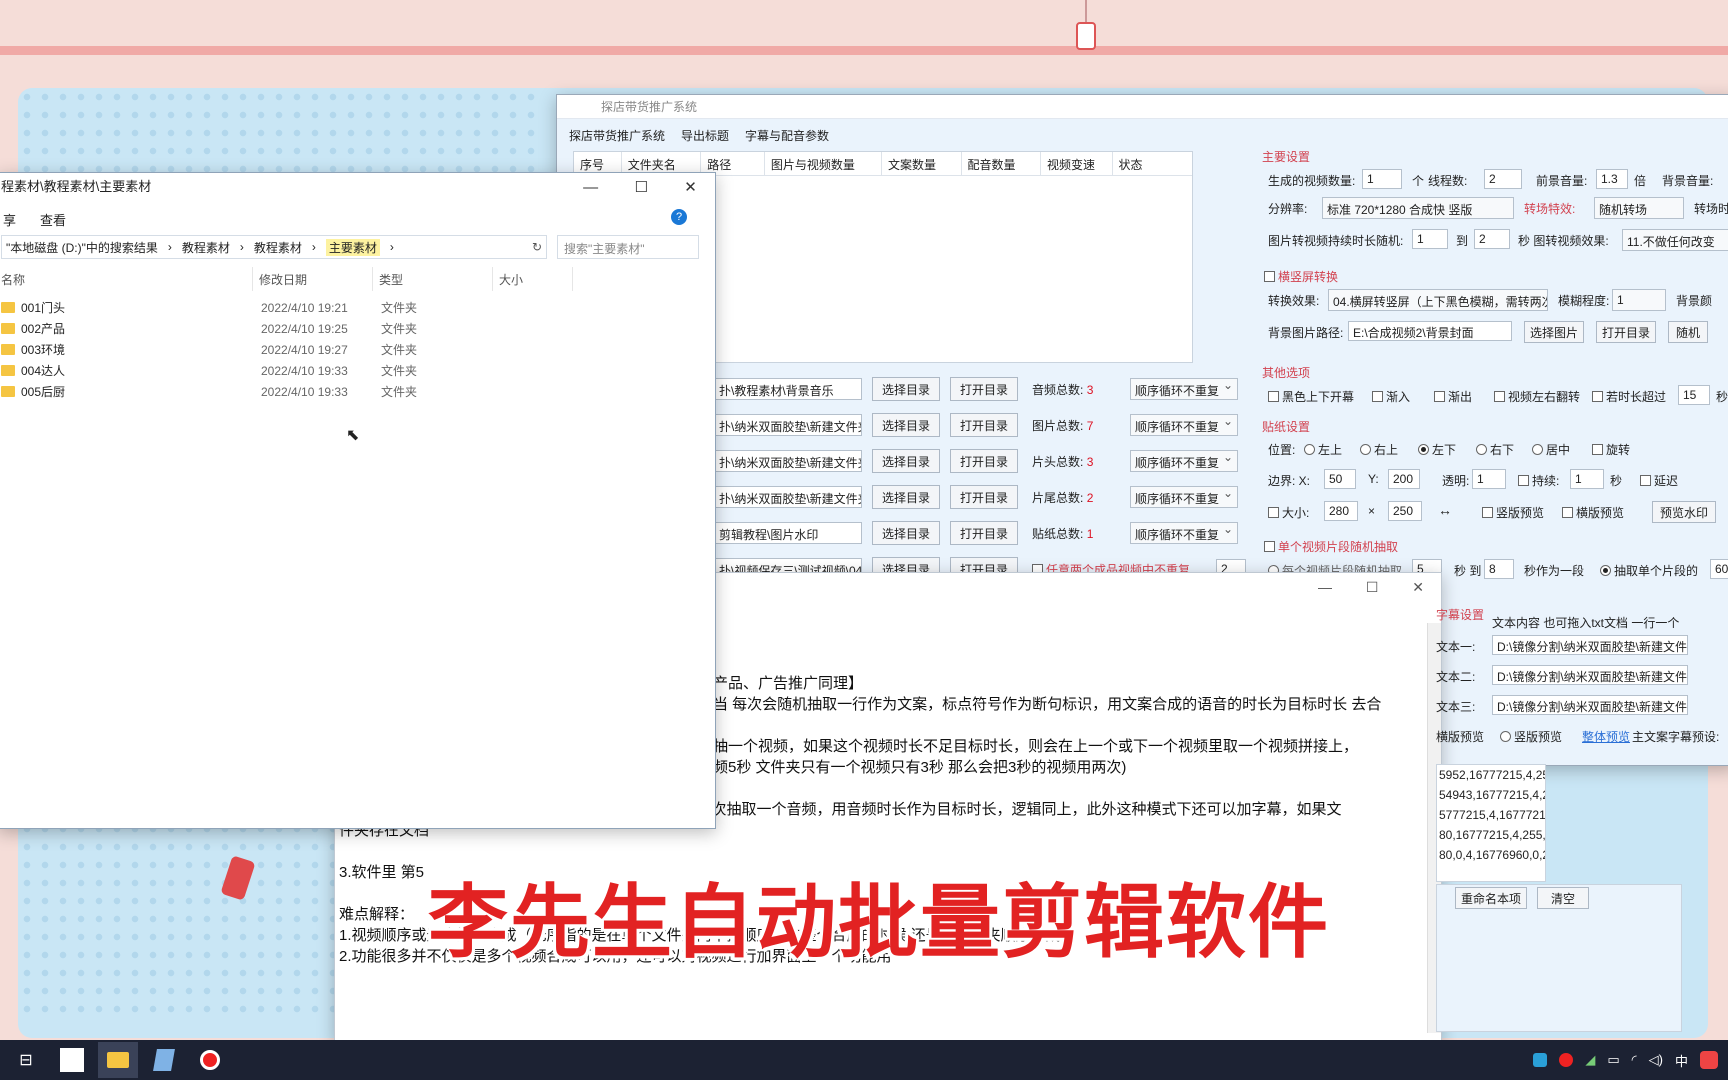  What do you see at coordinates (1649, 570) in the screenshot?
I see `clip-single-radio: 抽取单个片段的` at bounding box center [1649, 570].